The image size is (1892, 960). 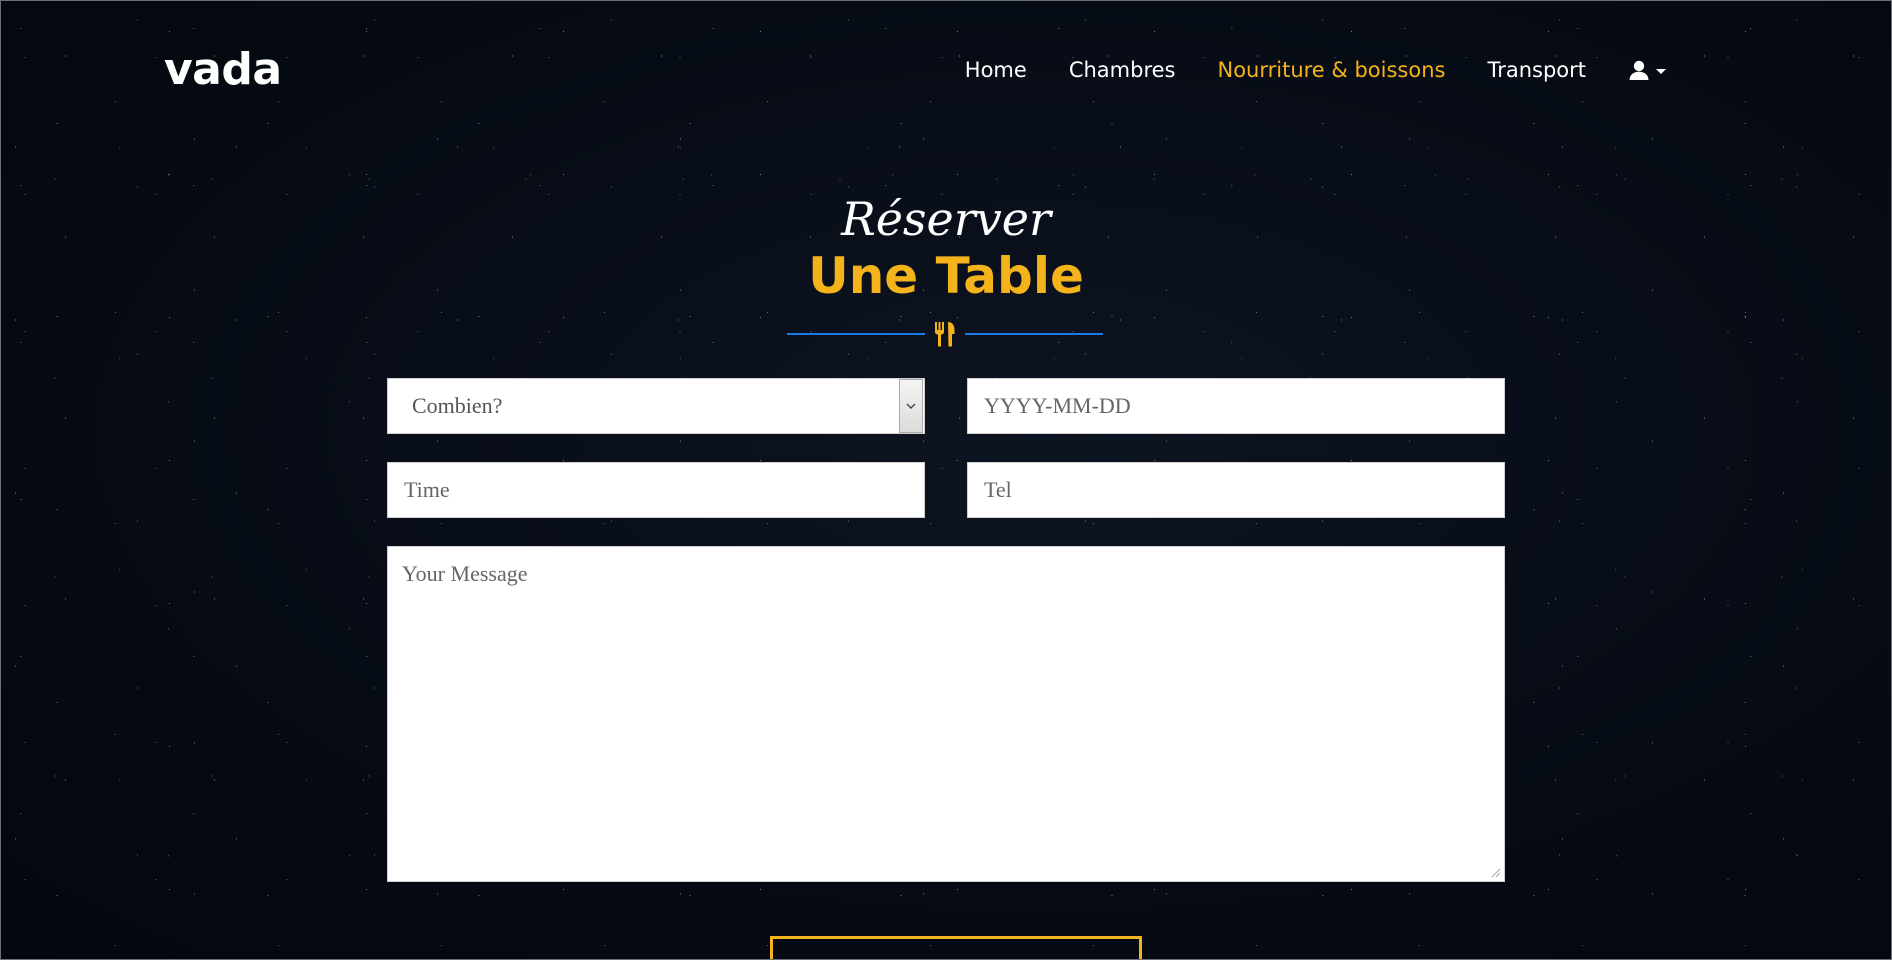 I want to click on utensils-icon, so click(x=945, y=334).